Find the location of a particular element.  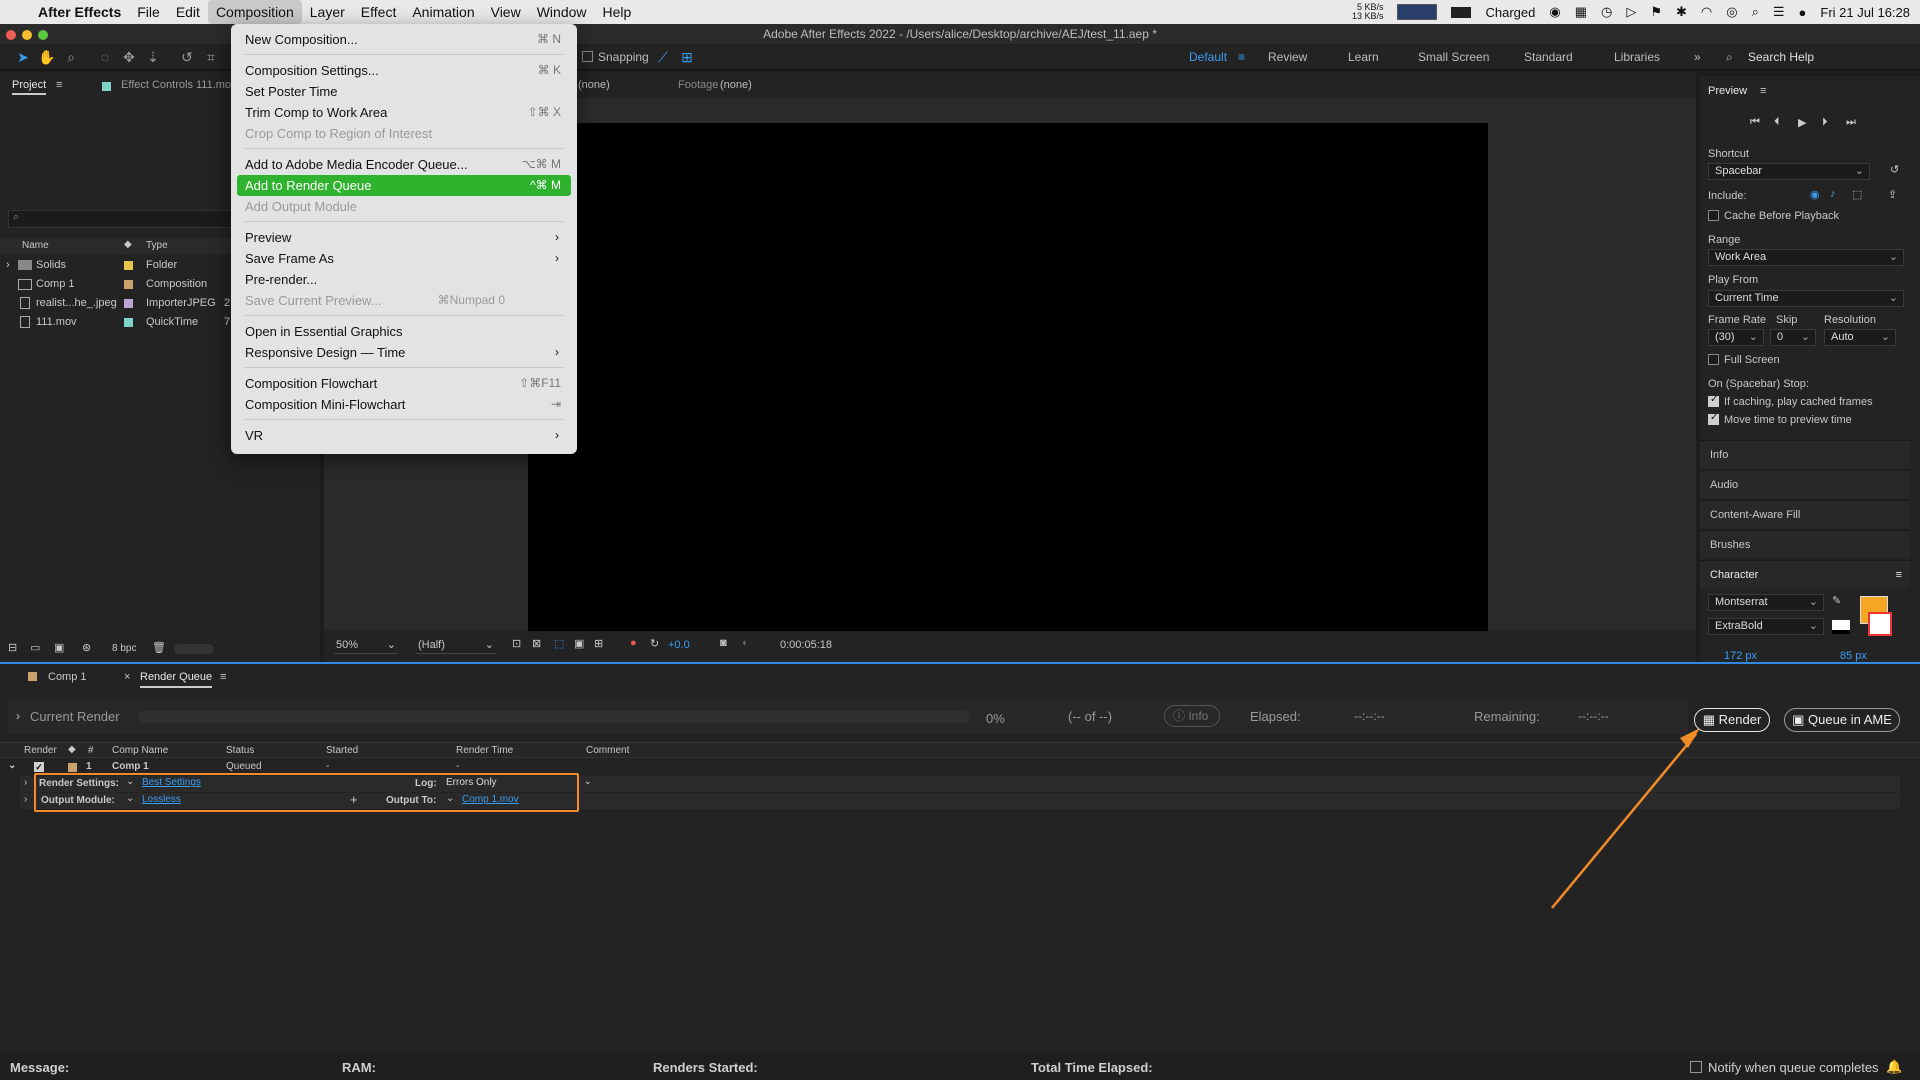

fast-previews-icon: ⊡ is located at coordinates (516, 643).